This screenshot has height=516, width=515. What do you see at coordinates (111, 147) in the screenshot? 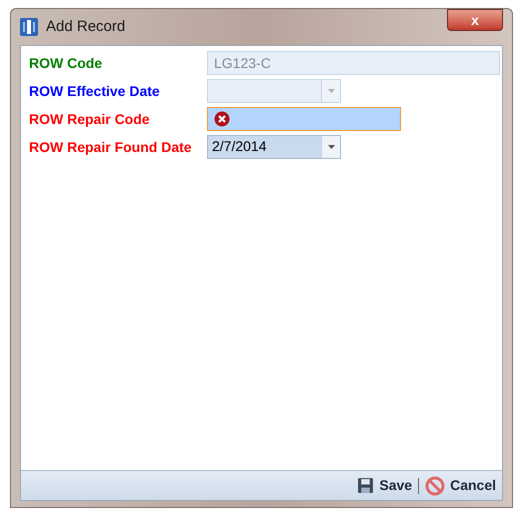
I see `field-label: ROW Repair Found Date` at bounding box center [111, 147].